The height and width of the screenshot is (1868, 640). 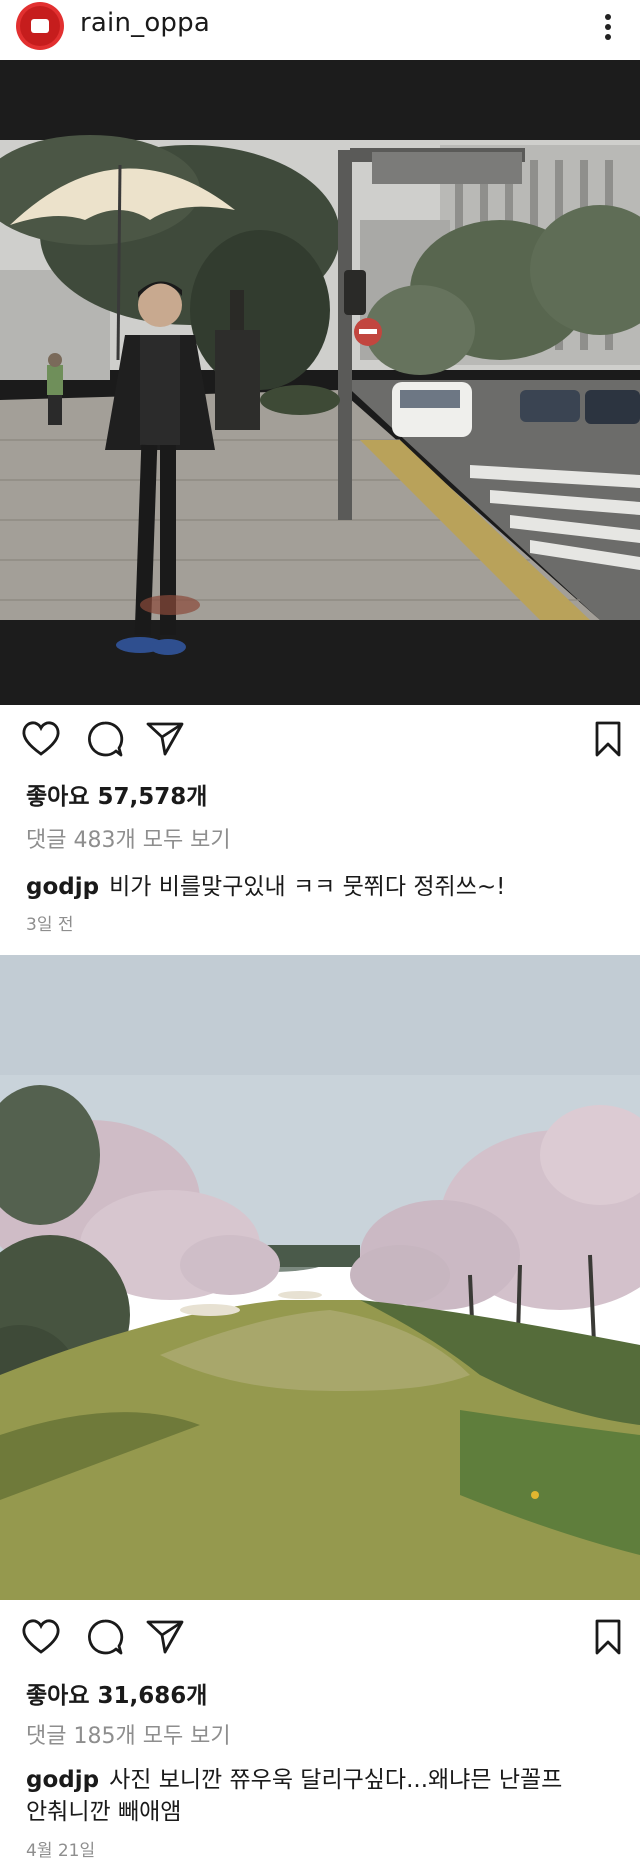 What do you see at coordinates (145, 23) in the screenshot?
I see `username: rain_oppa` at bounding box center [145, 23].